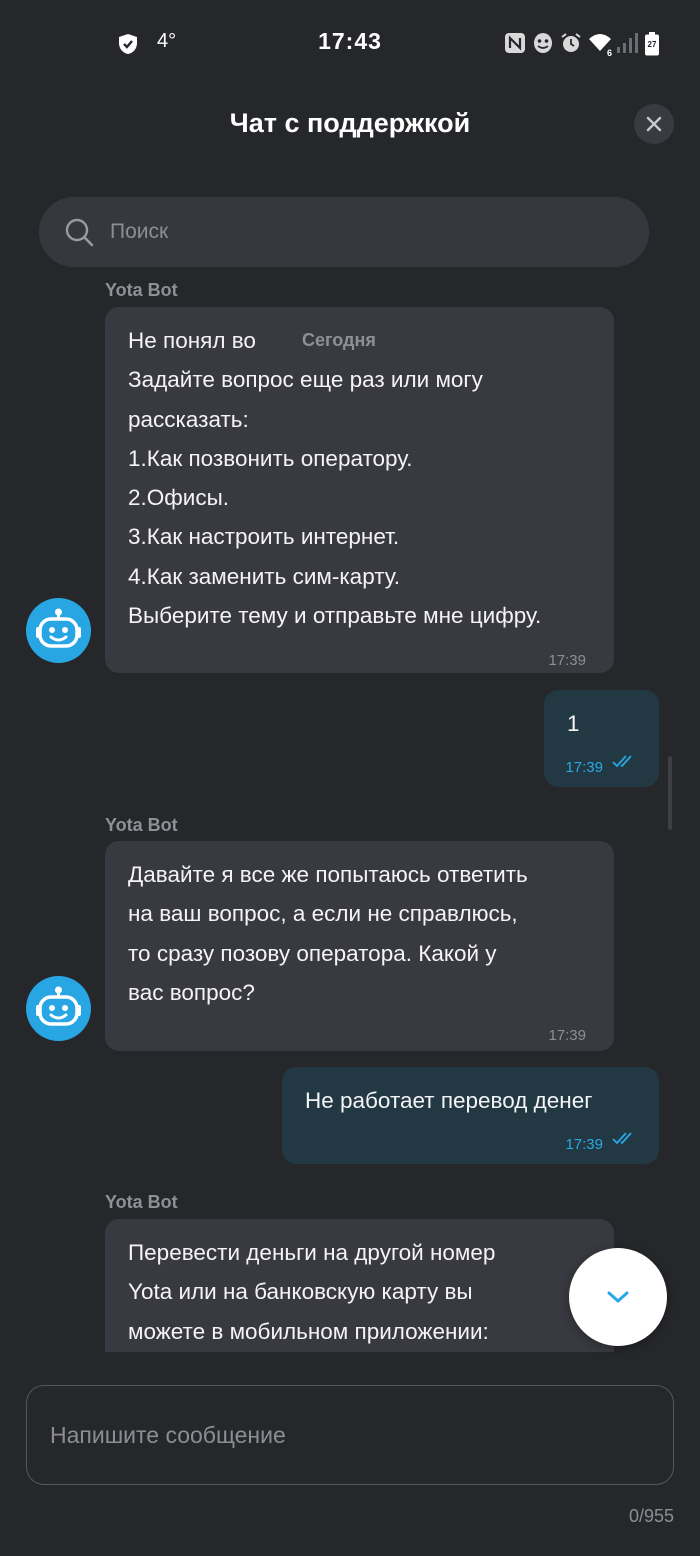 The width and height of the screenshot is (700, 1556). I want to click on character-counter: 0/955, so click(651, 1516).